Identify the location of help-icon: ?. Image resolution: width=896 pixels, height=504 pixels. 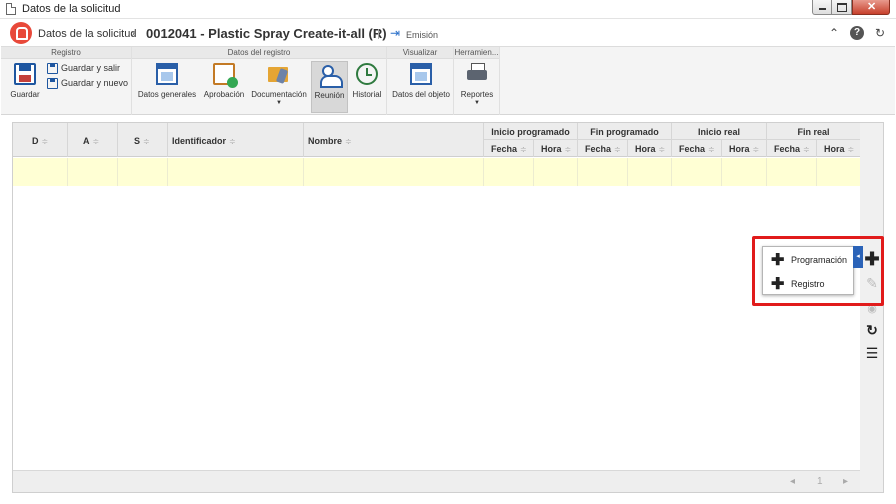
(857, 33).